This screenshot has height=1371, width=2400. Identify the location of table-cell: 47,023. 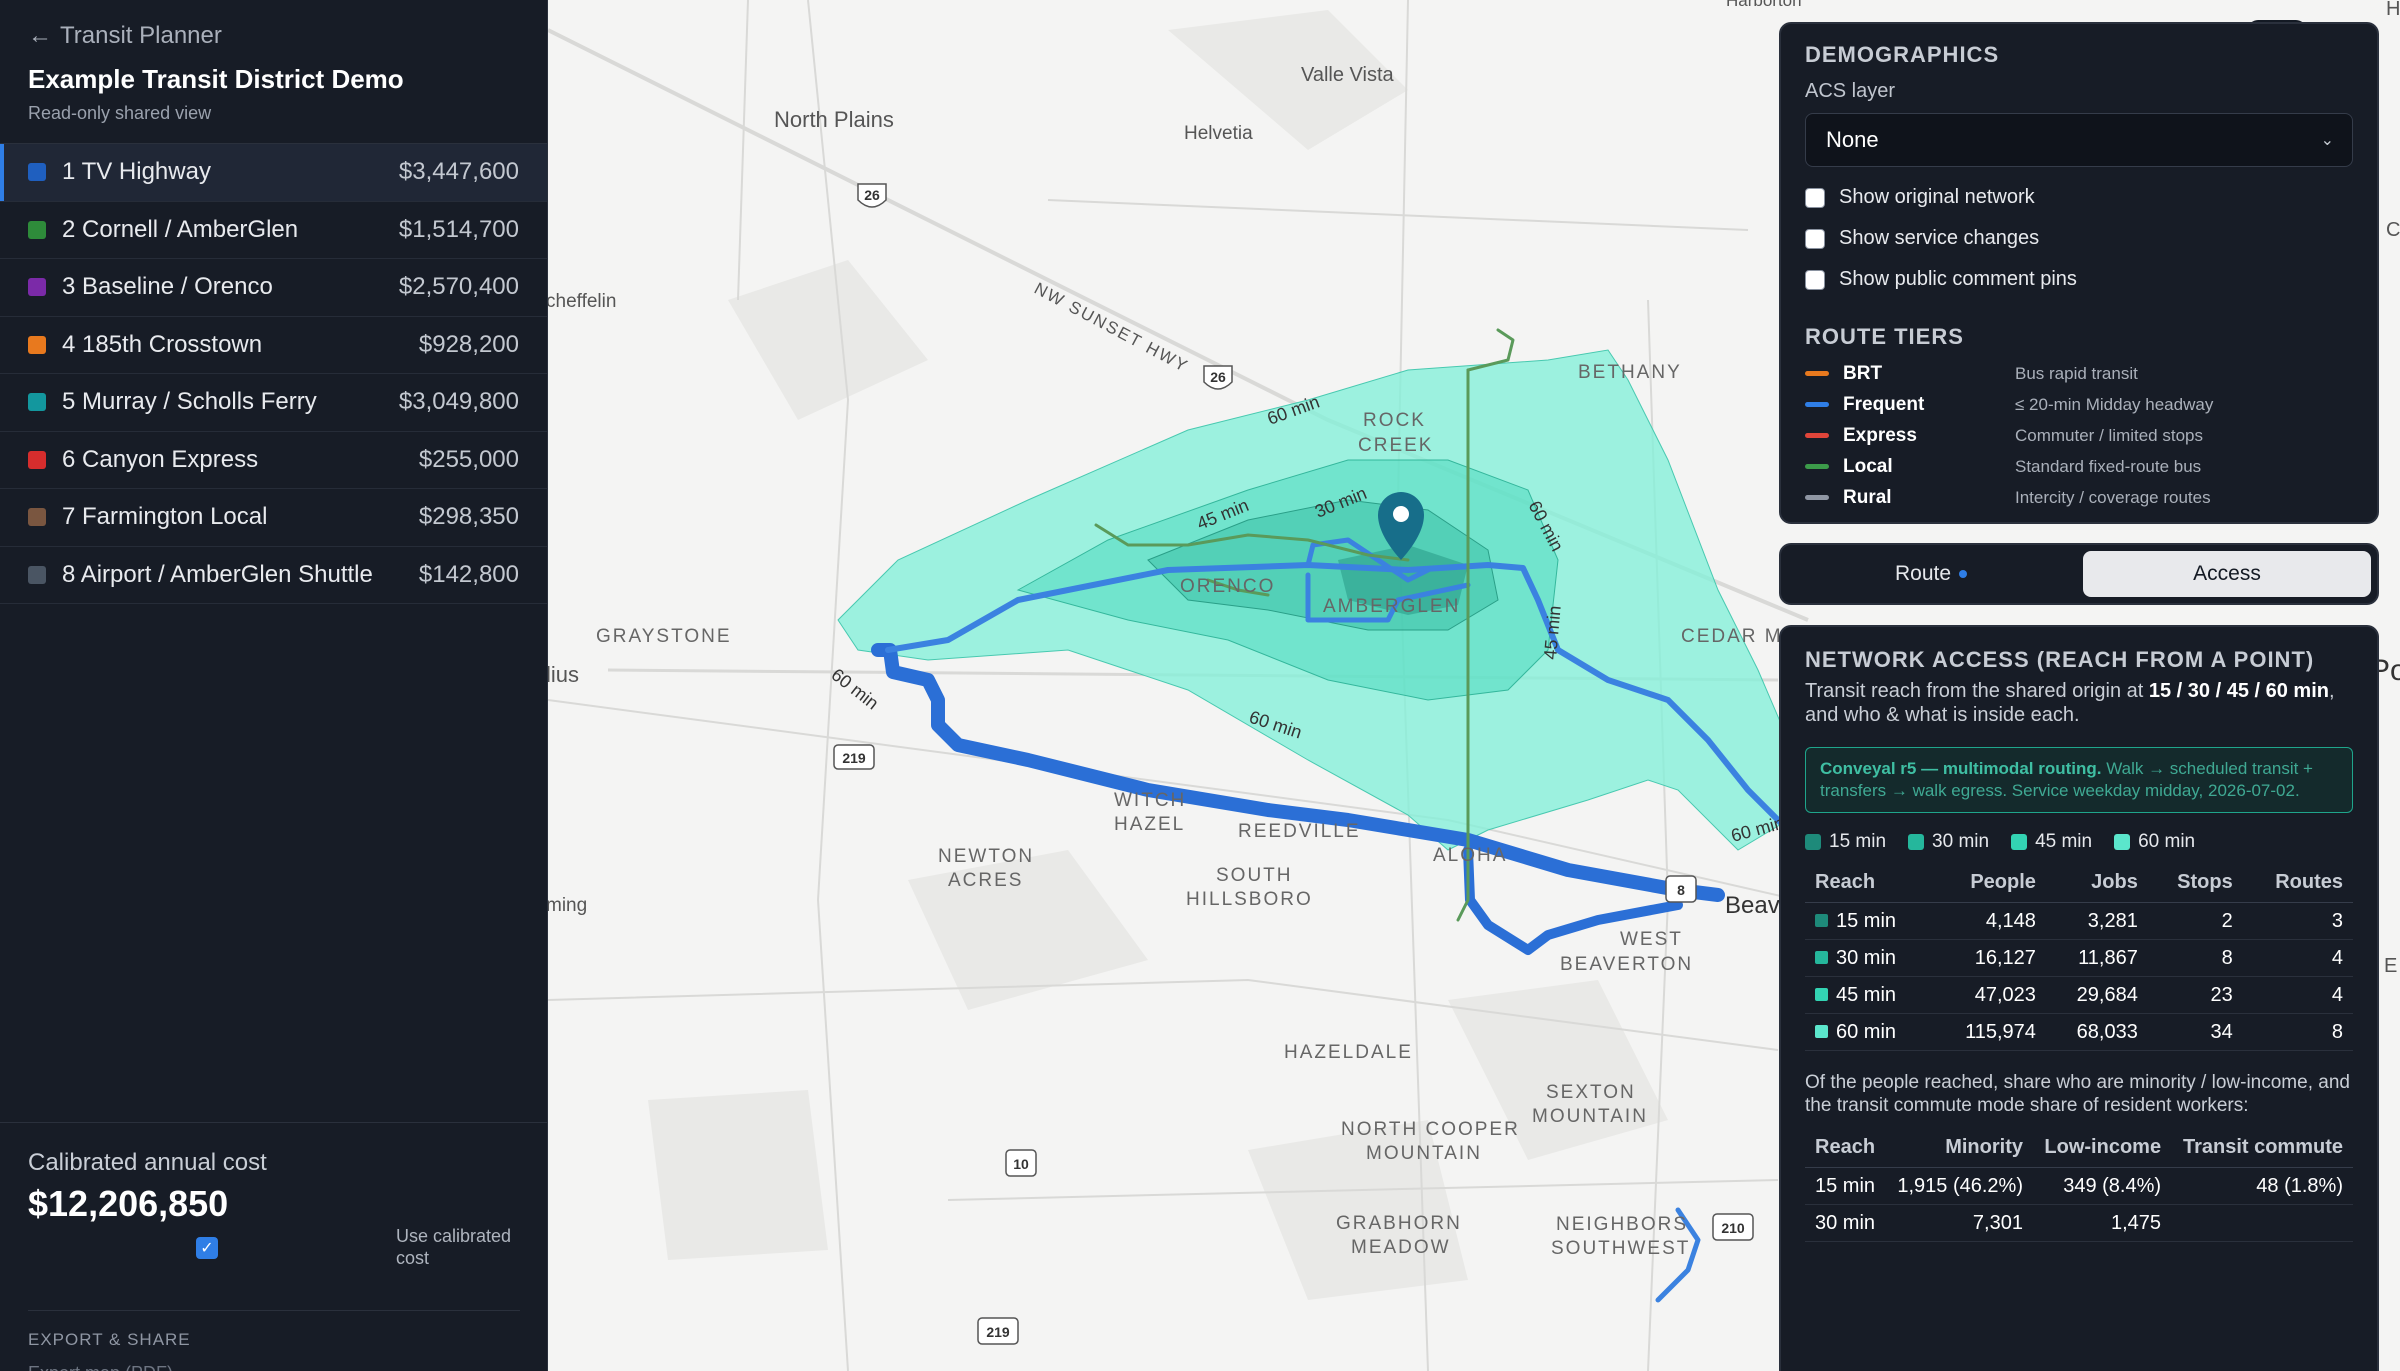
(1988, 995).